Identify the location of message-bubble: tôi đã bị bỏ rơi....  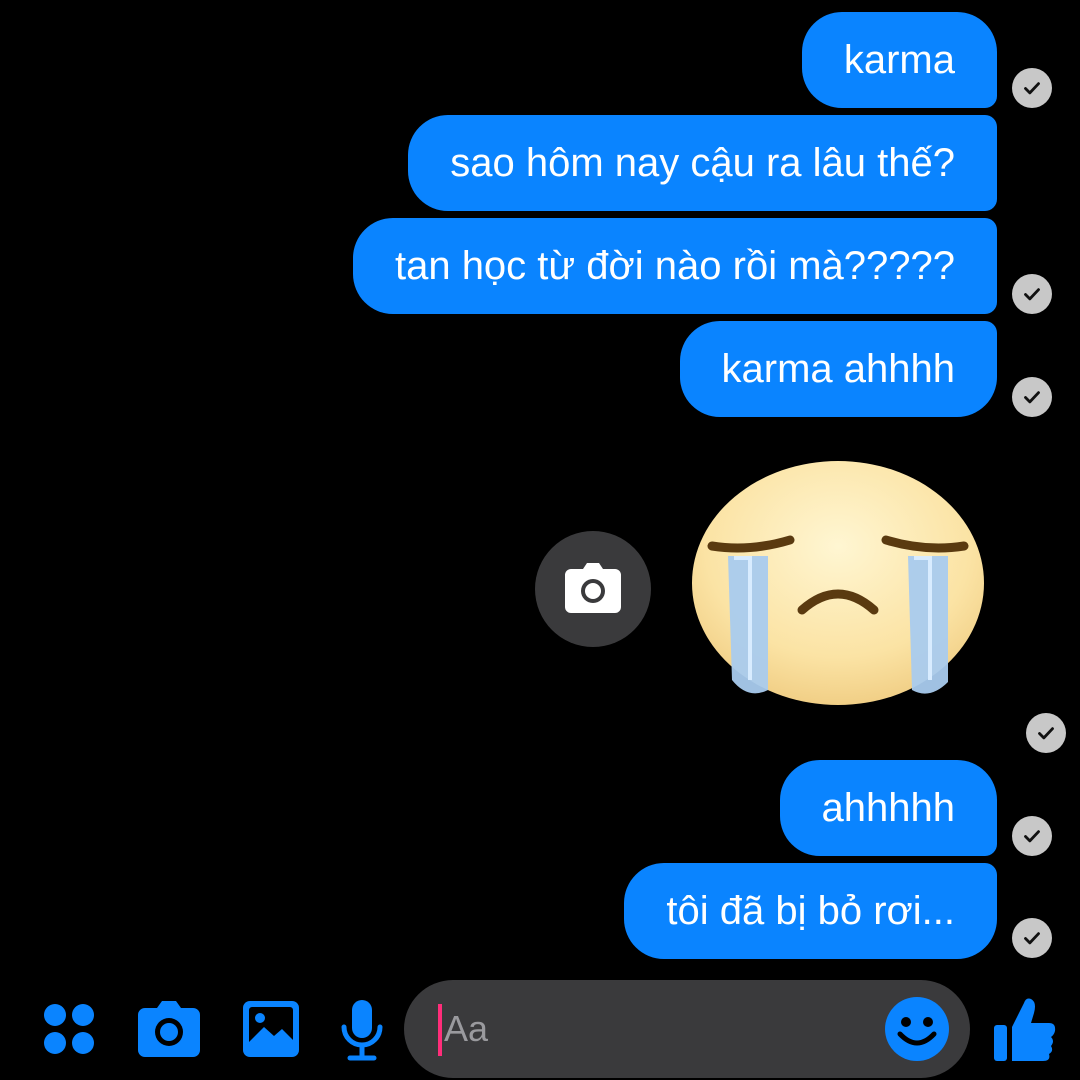
(810, 911).